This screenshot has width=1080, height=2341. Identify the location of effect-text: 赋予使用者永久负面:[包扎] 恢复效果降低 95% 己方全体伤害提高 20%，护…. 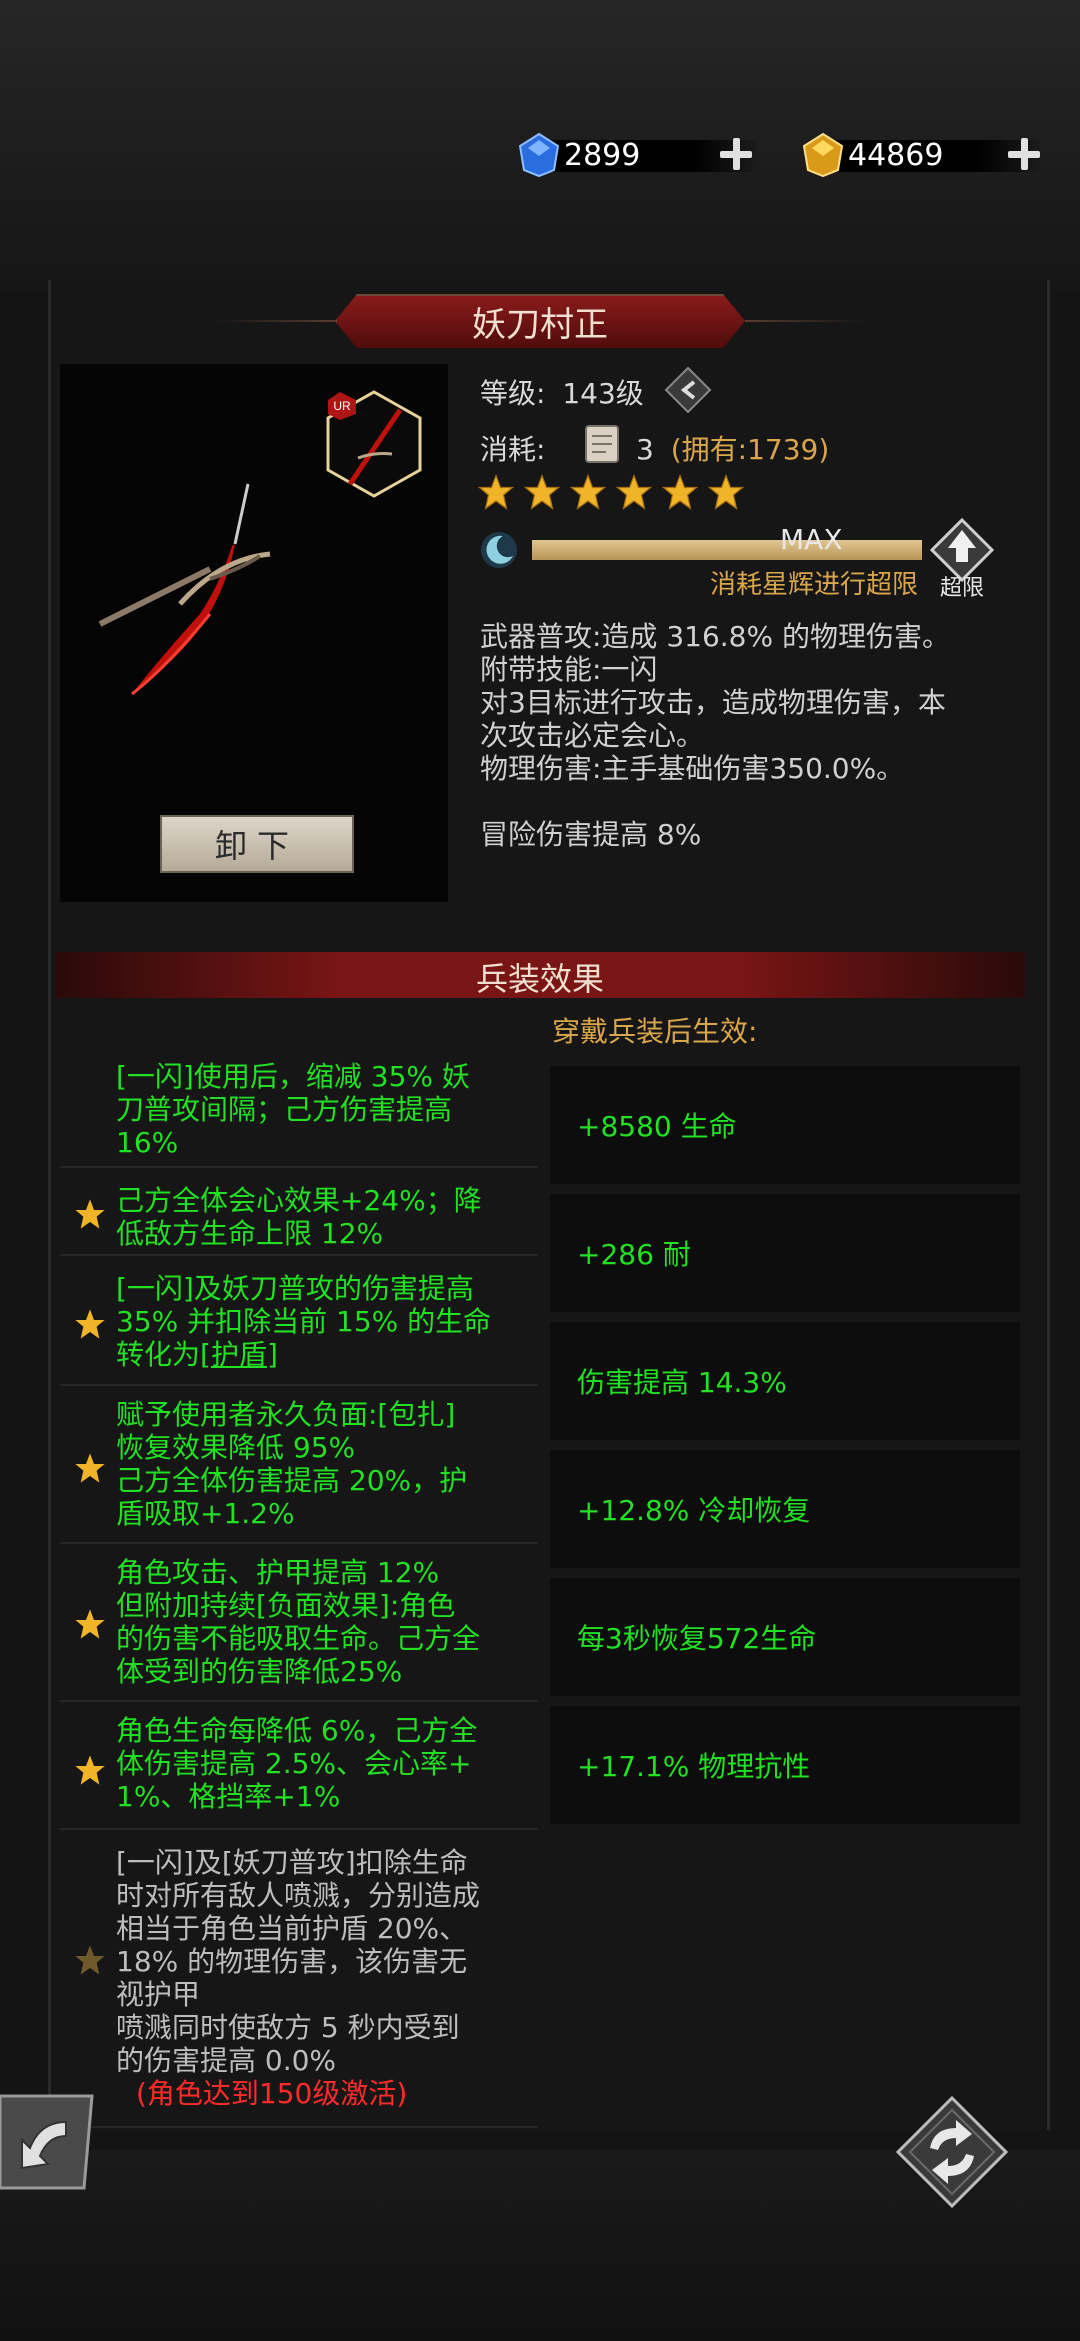
(291, 1464).